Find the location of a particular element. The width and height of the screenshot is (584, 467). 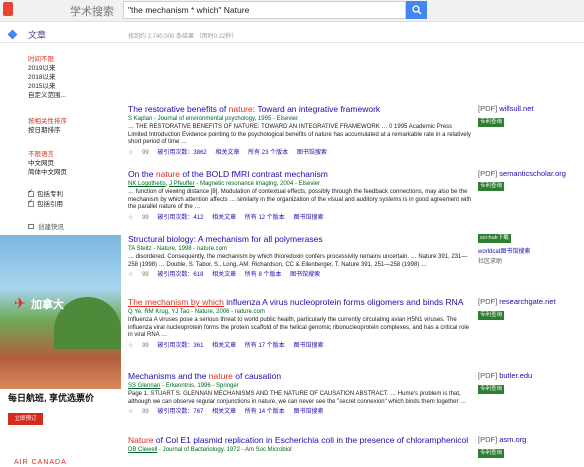

result-title: Mechanisms and the nature of causation is located at coordinates (300, 376).